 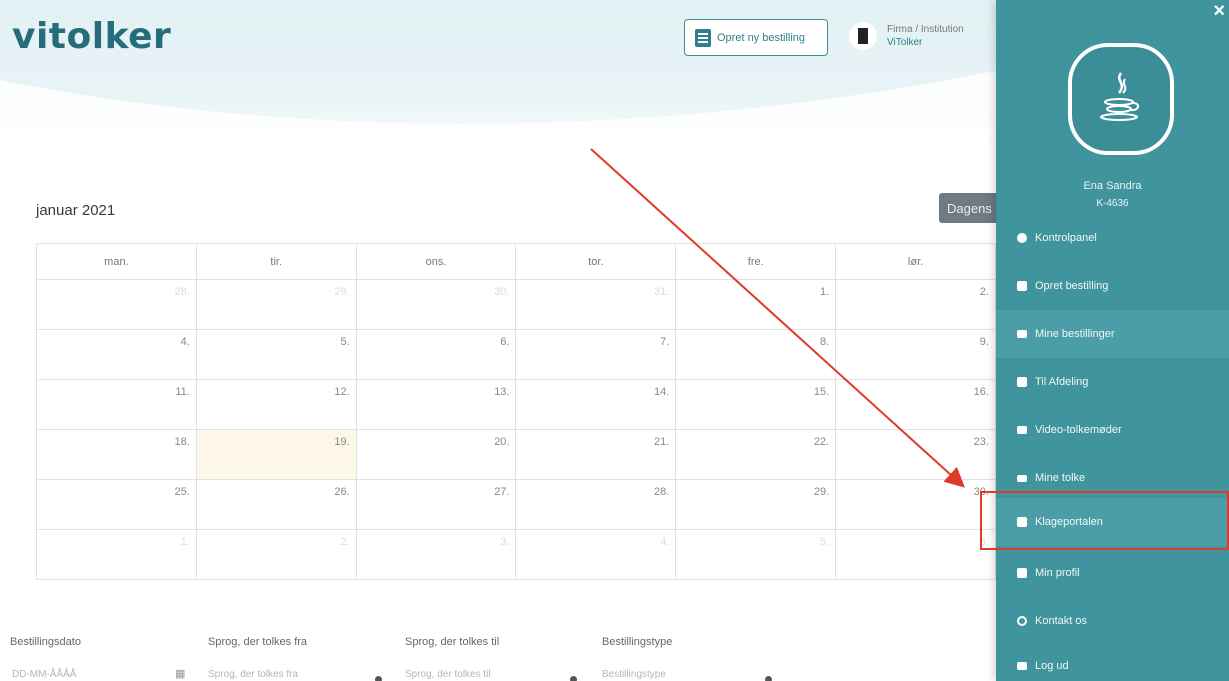 I want to click on video-icon, so click(x=1022, y=430).